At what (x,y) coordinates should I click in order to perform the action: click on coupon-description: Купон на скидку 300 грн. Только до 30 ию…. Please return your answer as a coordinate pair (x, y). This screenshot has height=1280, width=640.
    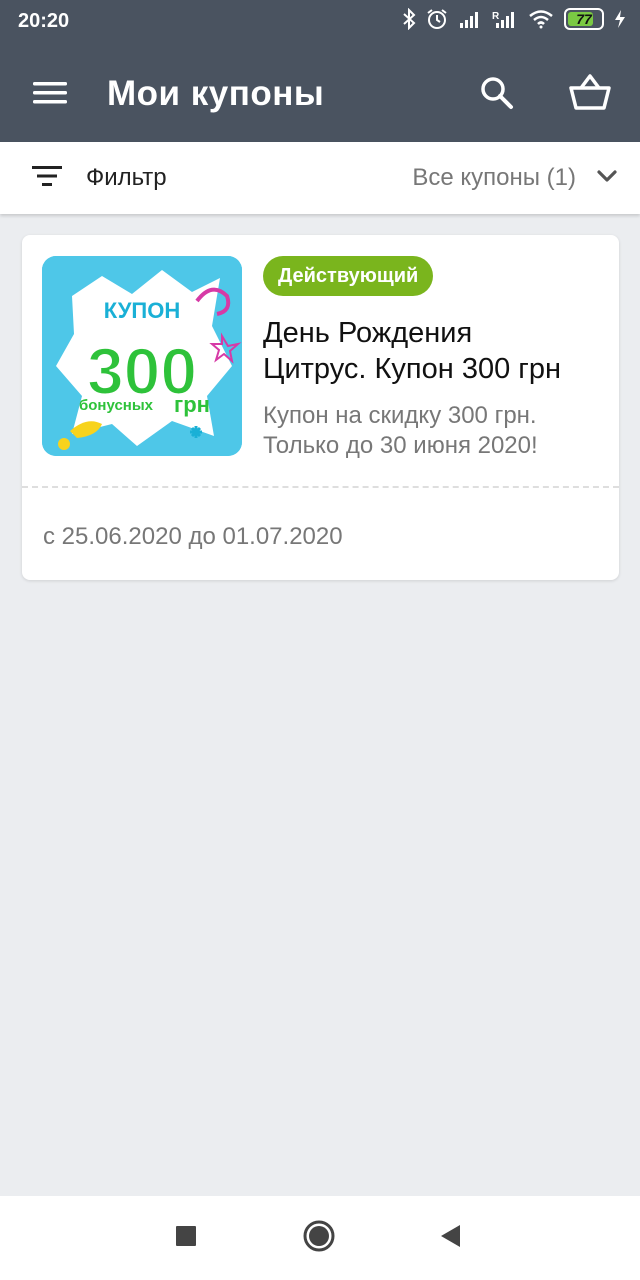
    Looking at the image, I should click on (400, 430).